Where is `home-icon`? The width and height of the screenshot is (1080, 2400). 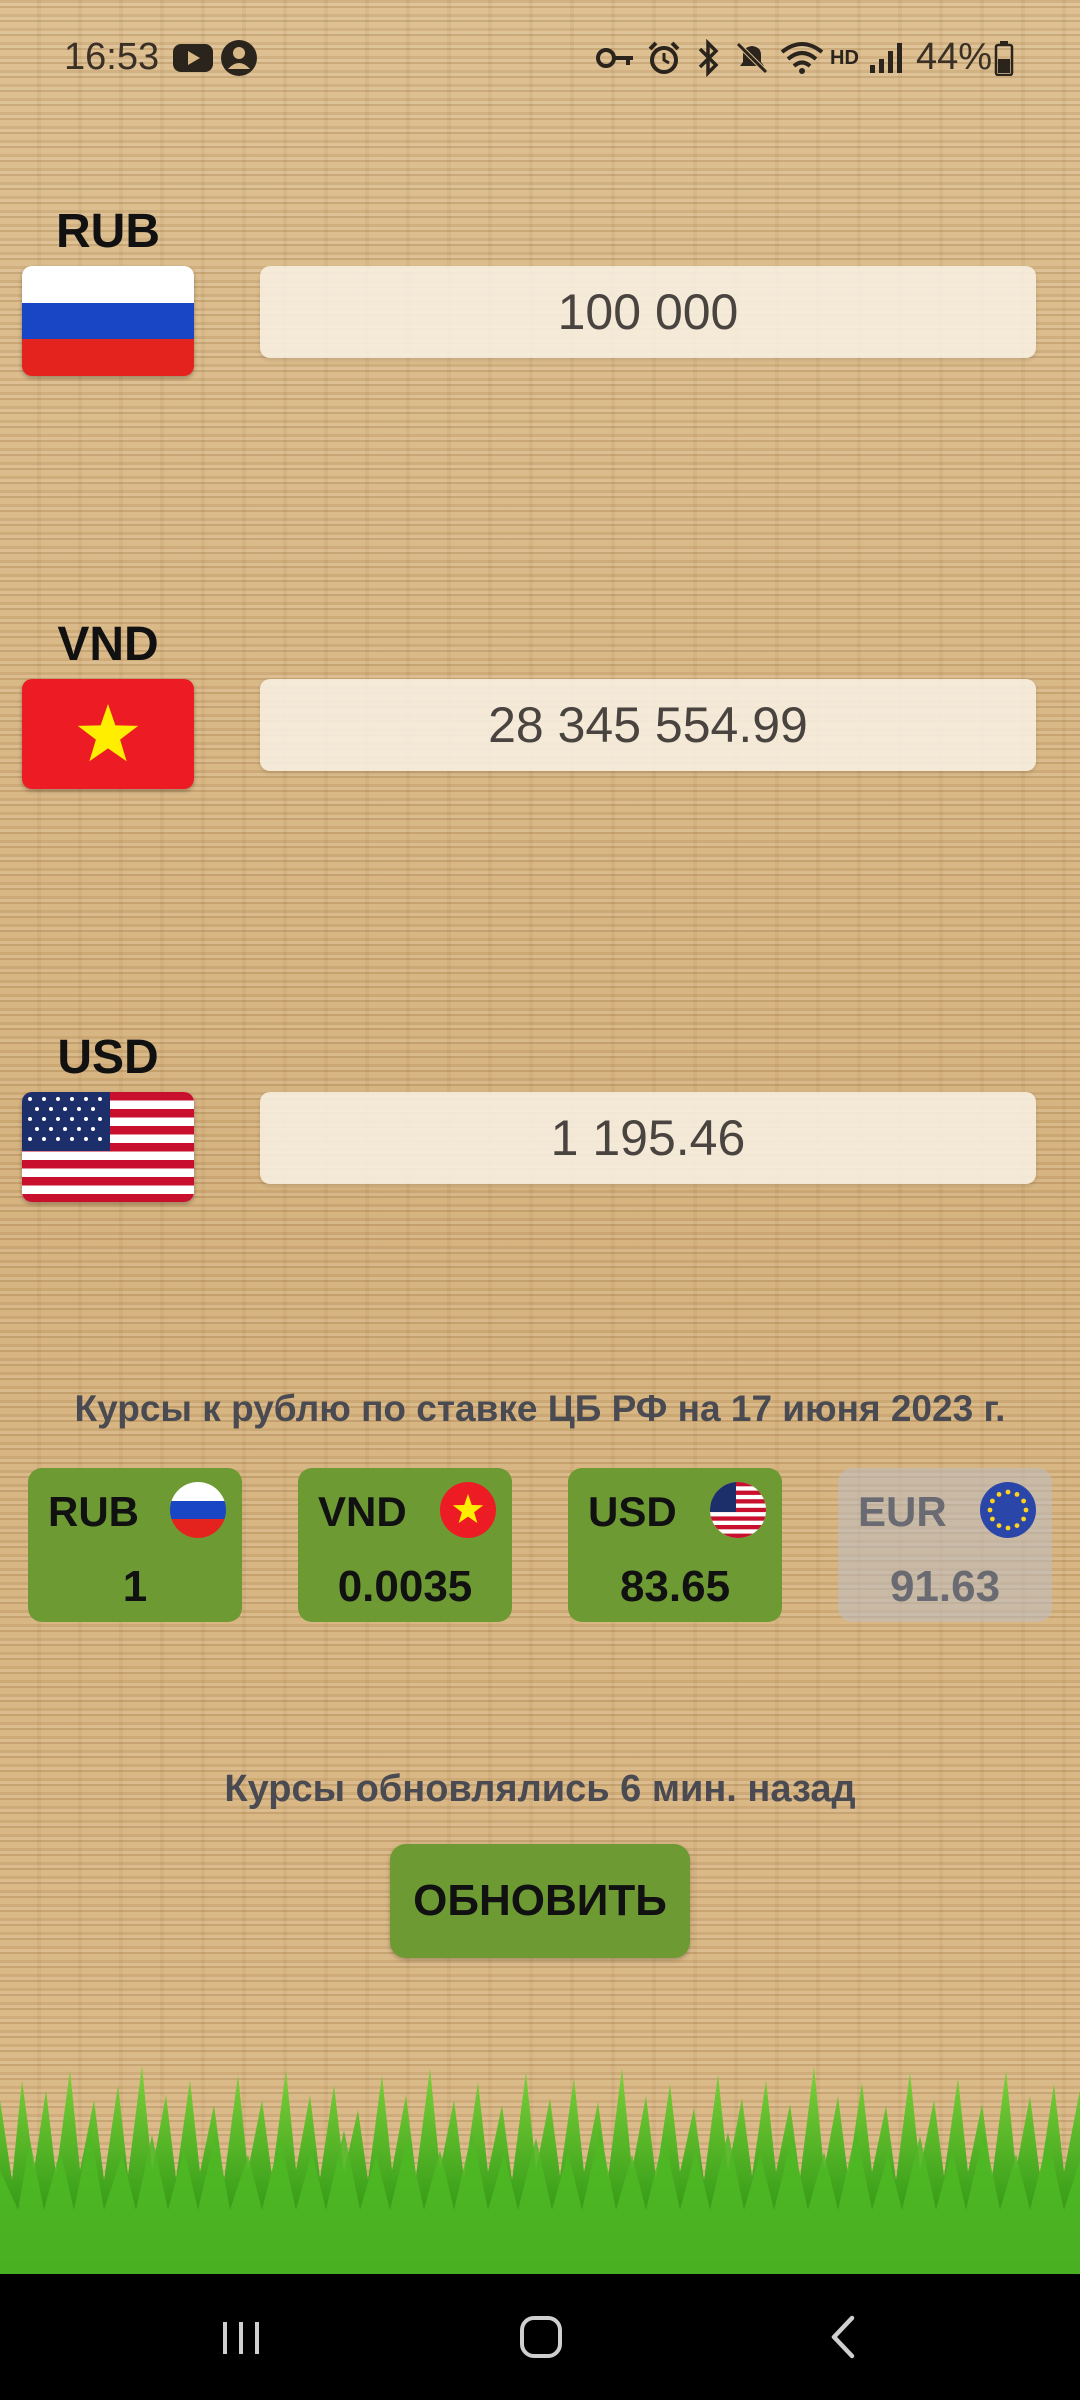
home-icon is located at coordinates (541, 2337).